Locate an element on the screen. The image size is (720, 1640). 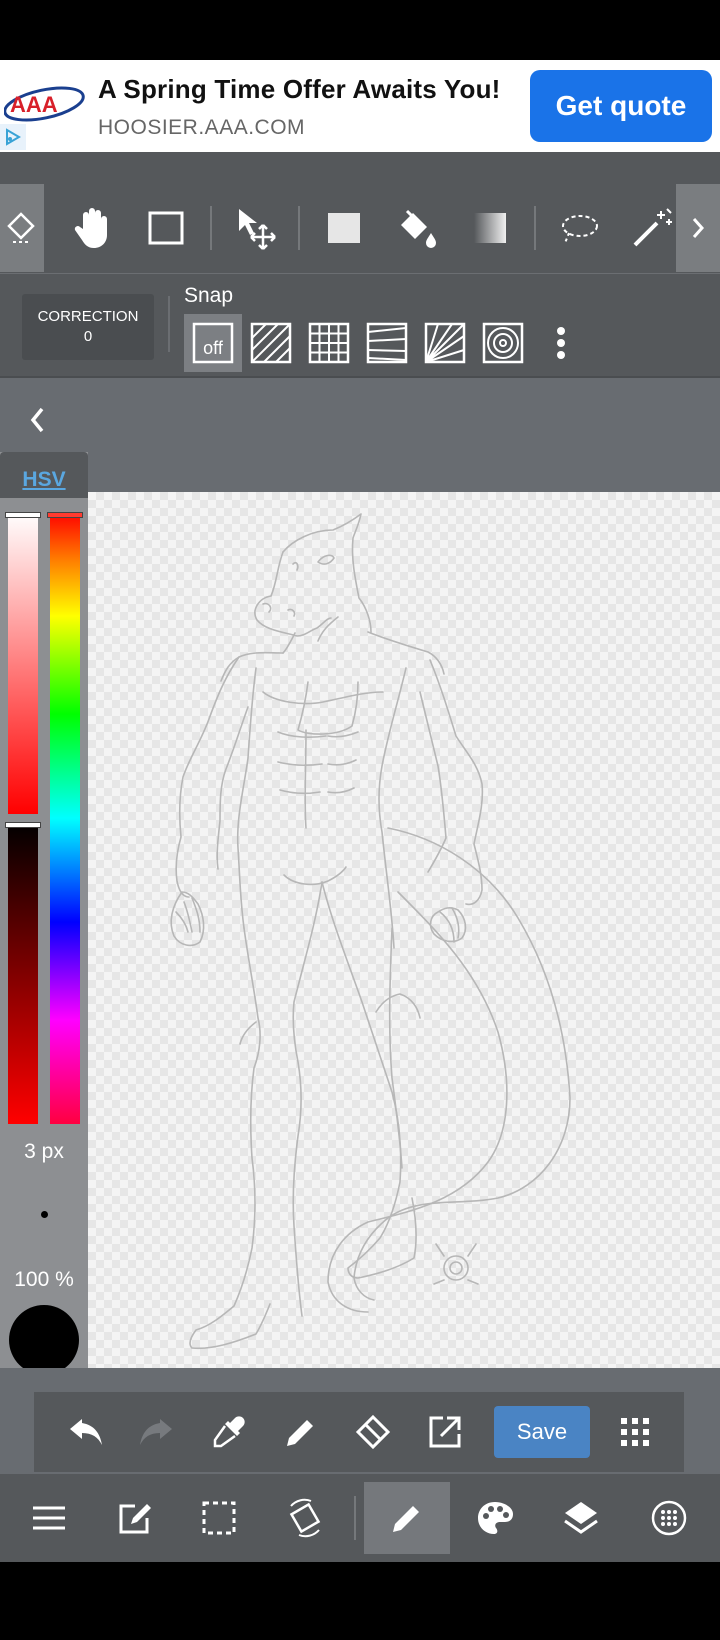
palette-icon is located at coordinates (495, 1518).